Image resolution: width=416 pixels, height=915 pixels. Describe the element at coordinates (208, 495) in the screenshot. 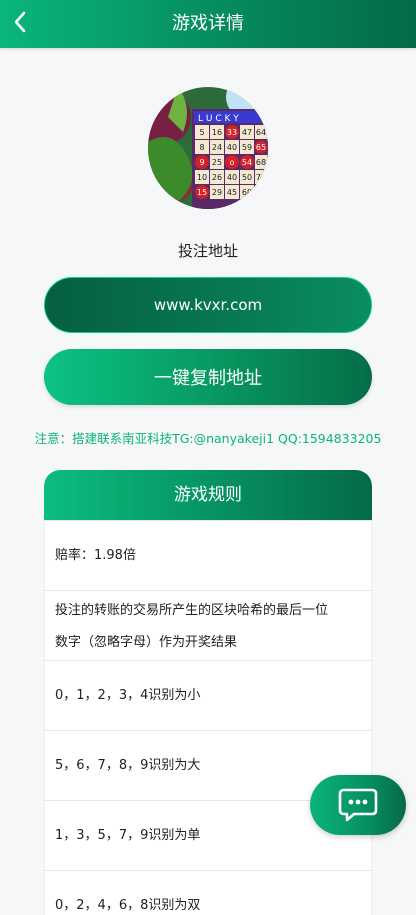

I see `rules-title: 游戏规则` at that location.